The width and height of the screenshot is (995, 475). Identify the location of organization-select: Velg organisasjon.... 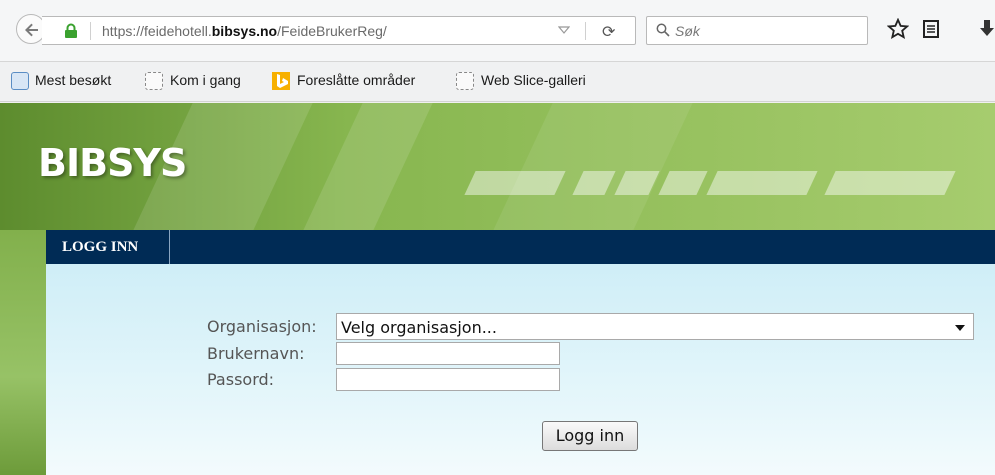
(655, 326).